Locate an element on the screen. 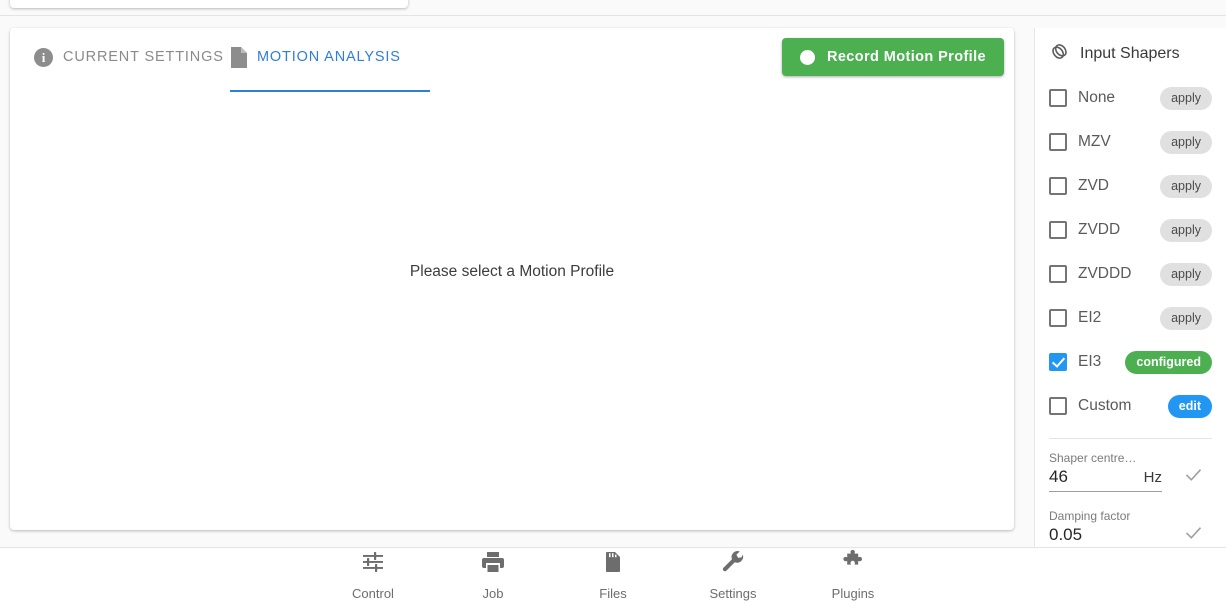  wrench-icon is located at coordinates (733, 564).